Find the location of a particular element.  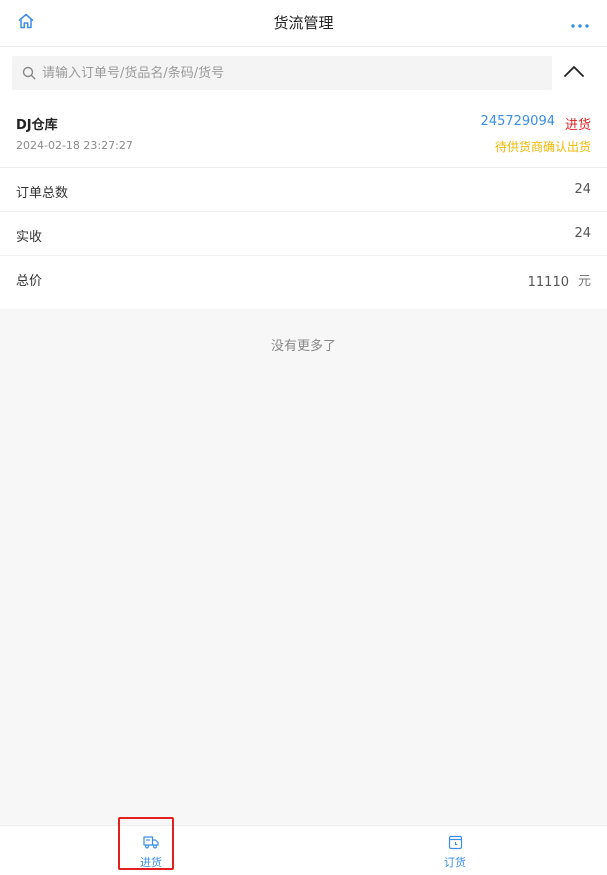

tab-order: 订货 is located at coordinates (455, 850).